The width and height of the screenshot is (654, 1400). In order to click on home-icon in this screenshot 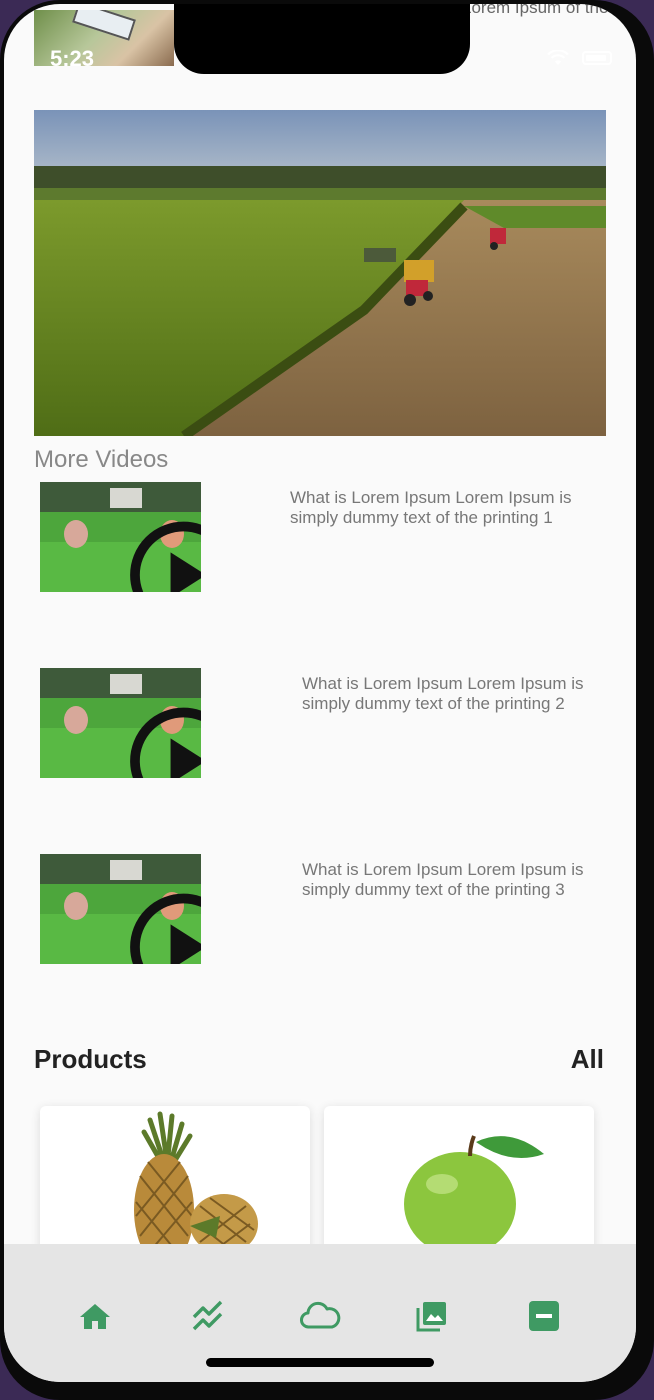, I will do `click(95, 1316)`.